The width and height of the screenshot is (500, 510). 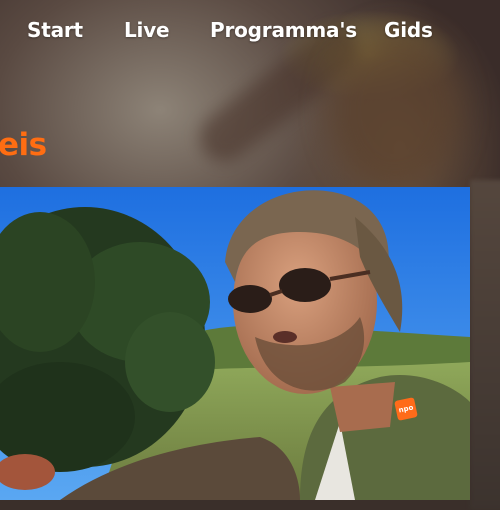 I want to click on top-navigation: Start Live Programma's Gids, so click(x=250, y=31).